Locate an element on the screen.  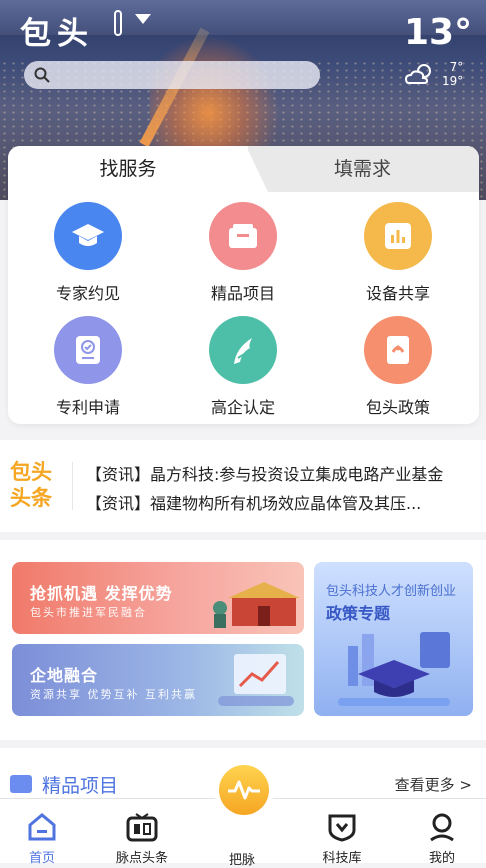
pulse-icon is located at coordinates (244, 790).